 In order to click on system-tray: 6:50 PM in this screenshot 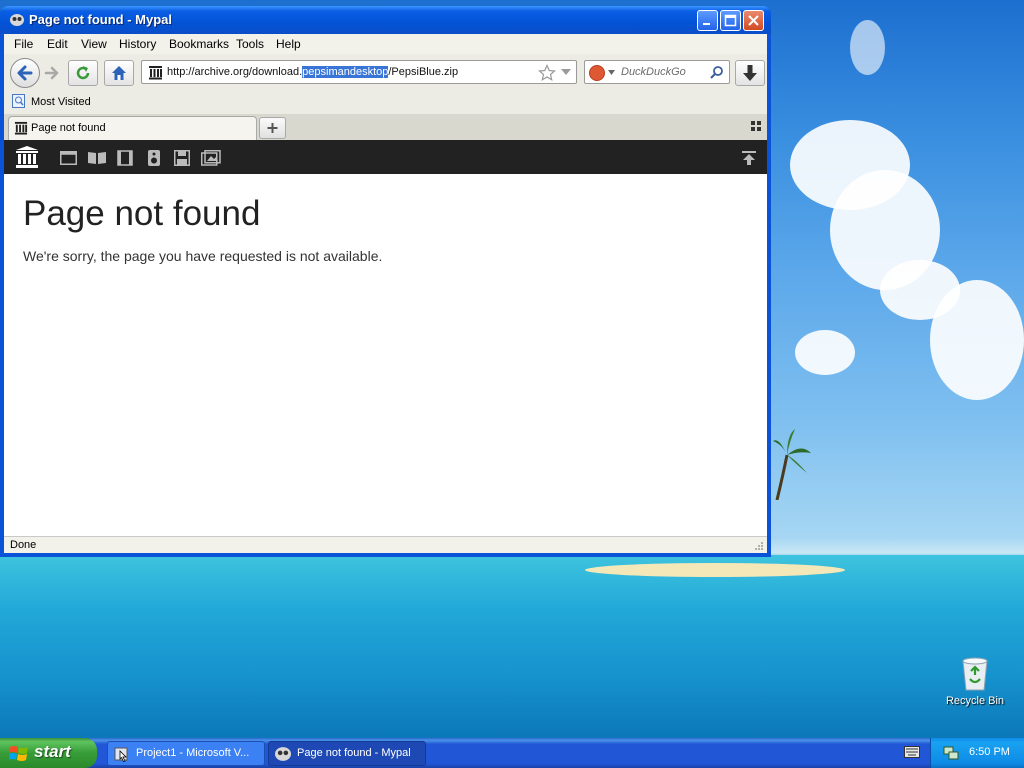, I will do `click(977, 753)`.